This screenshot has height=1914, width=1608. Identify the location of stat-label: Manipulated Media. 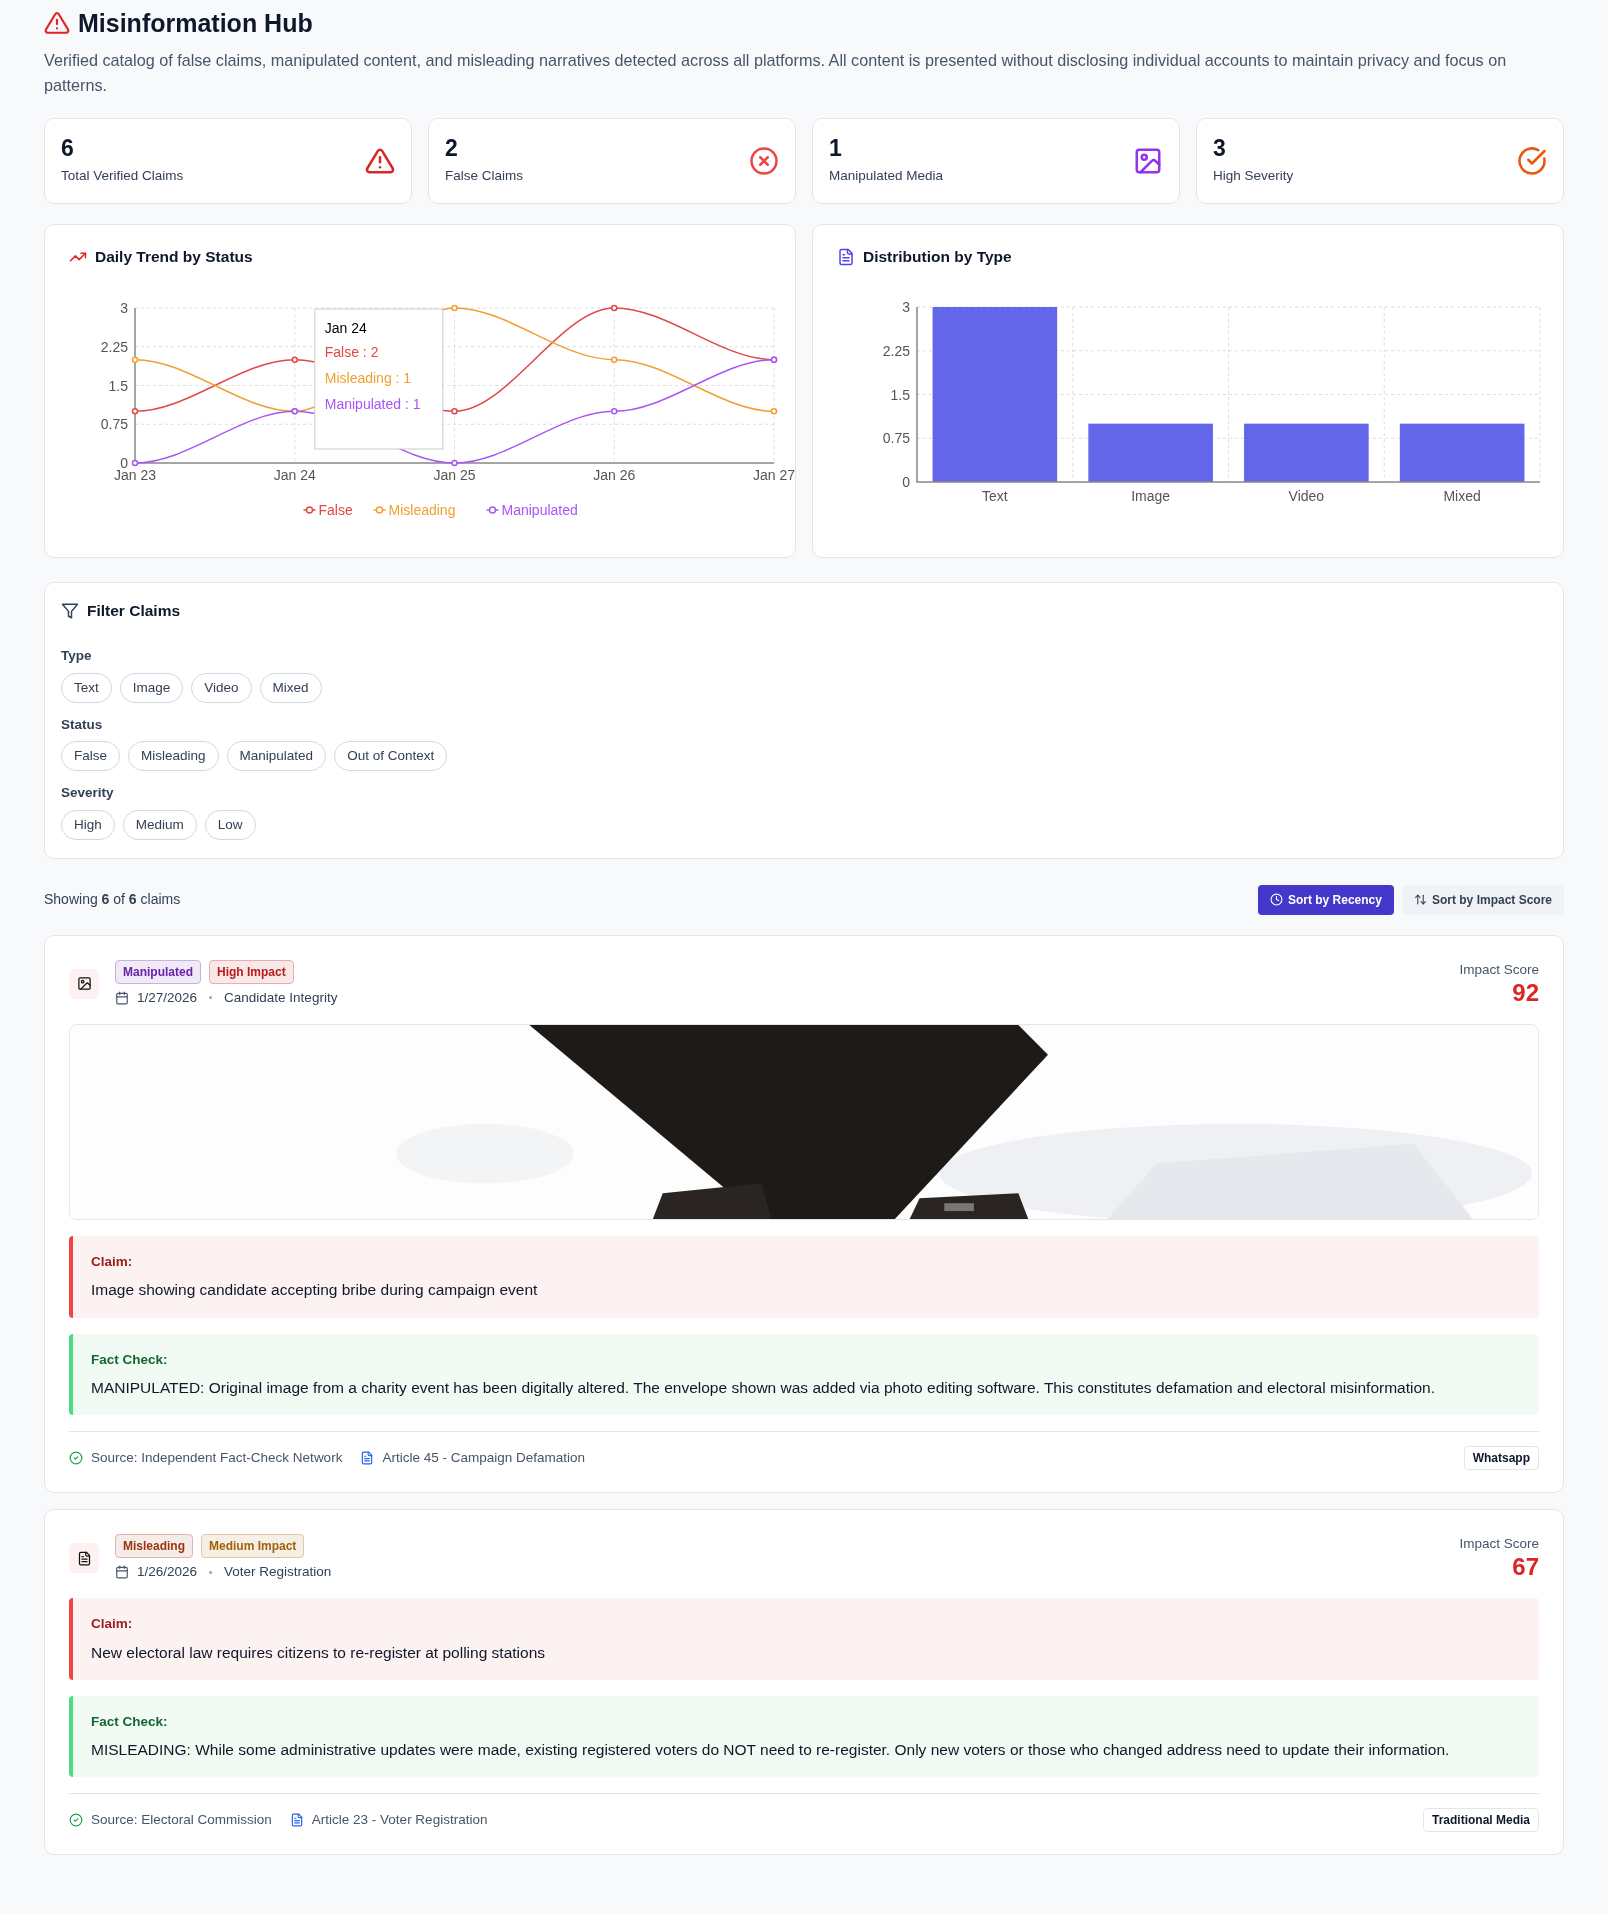
(886, 175).